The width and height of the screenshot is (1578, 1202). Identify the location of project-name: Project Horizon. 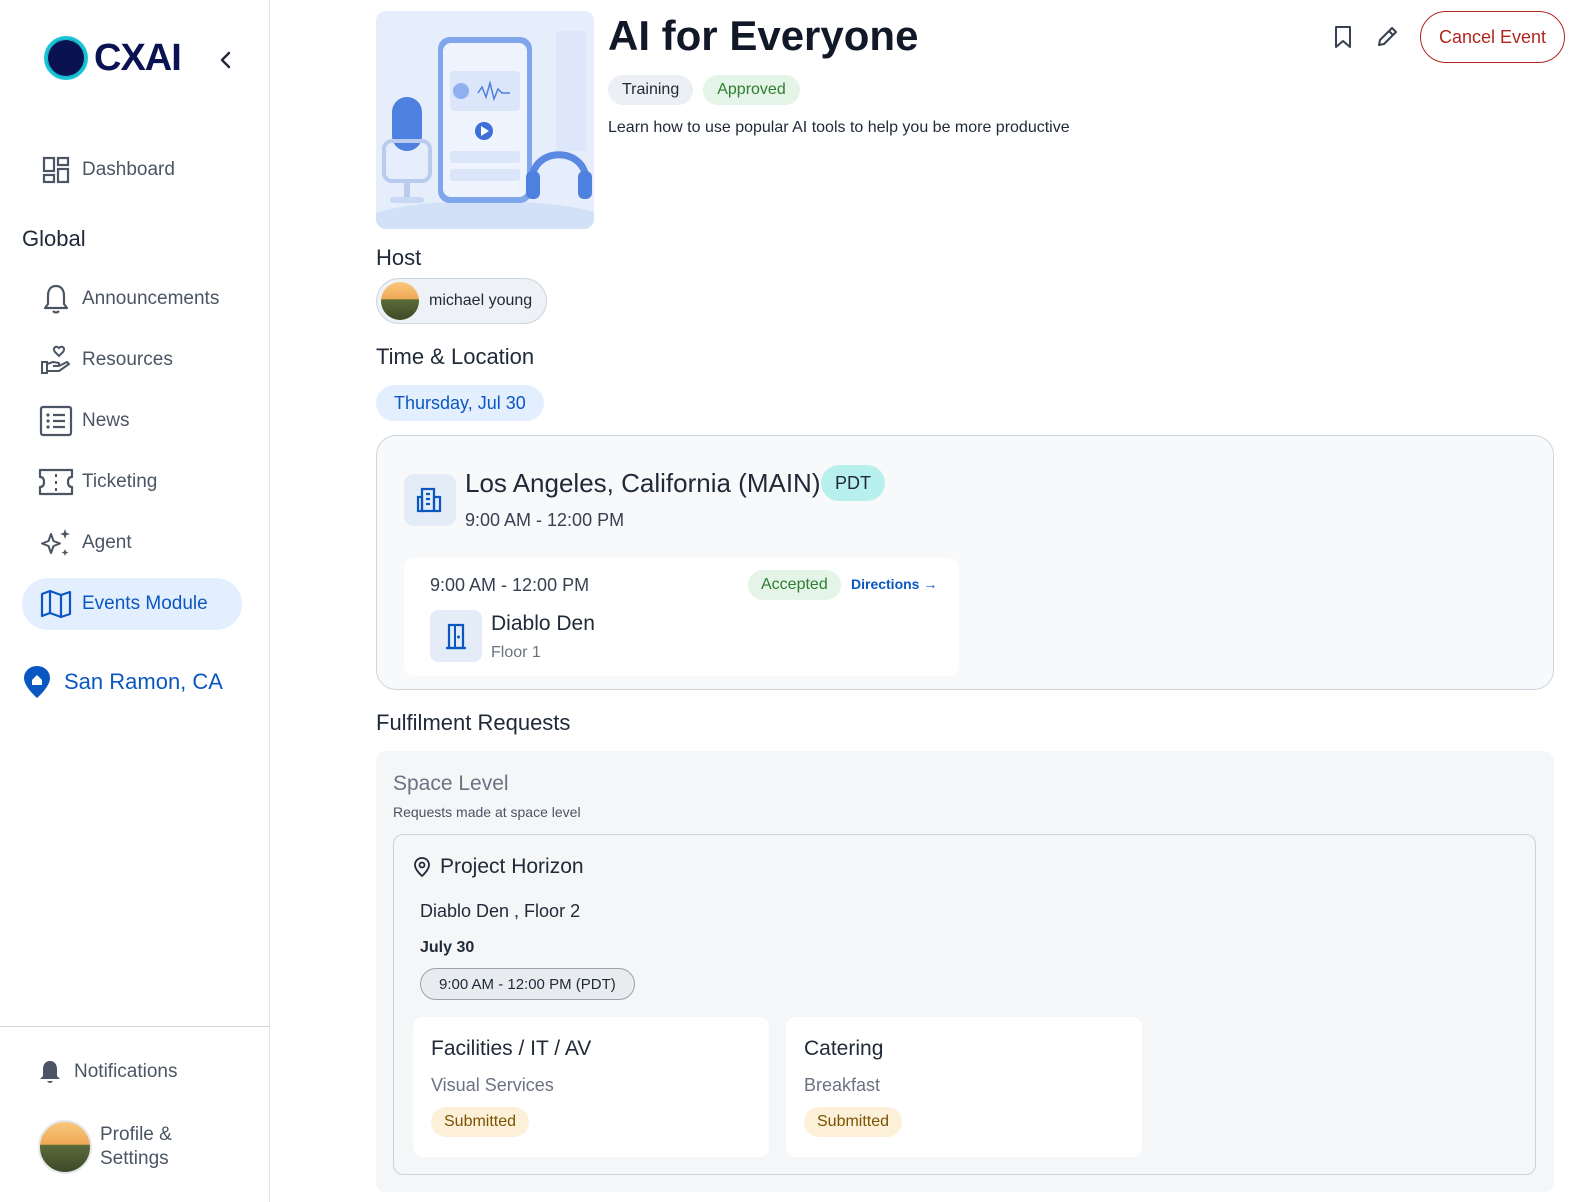
(512, 866).